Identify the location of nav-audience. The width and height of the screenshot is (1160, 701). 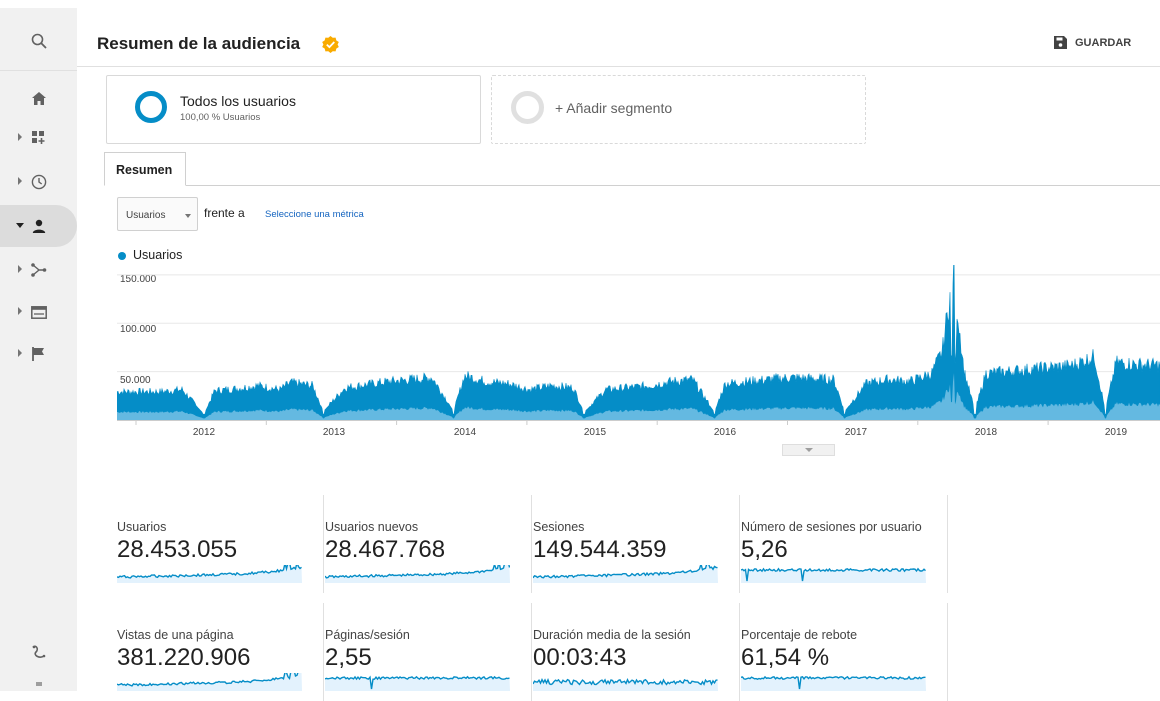
(38, 226).